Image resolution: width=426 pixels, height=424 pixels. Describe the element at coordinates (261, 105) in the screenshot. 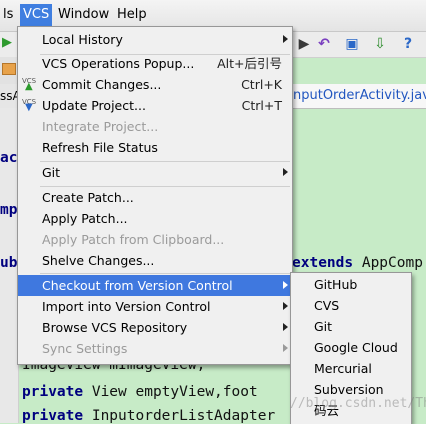

I see `shortcut-label: Ctrl+T` at that location.